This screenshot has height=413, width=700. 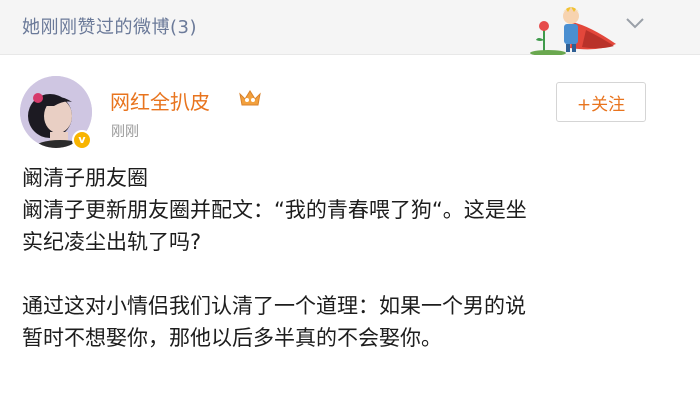 What do you see at coordinates (125, 132) in the screenshot?
I see `post-time: 刚刚` at bounding box center [125, 132].